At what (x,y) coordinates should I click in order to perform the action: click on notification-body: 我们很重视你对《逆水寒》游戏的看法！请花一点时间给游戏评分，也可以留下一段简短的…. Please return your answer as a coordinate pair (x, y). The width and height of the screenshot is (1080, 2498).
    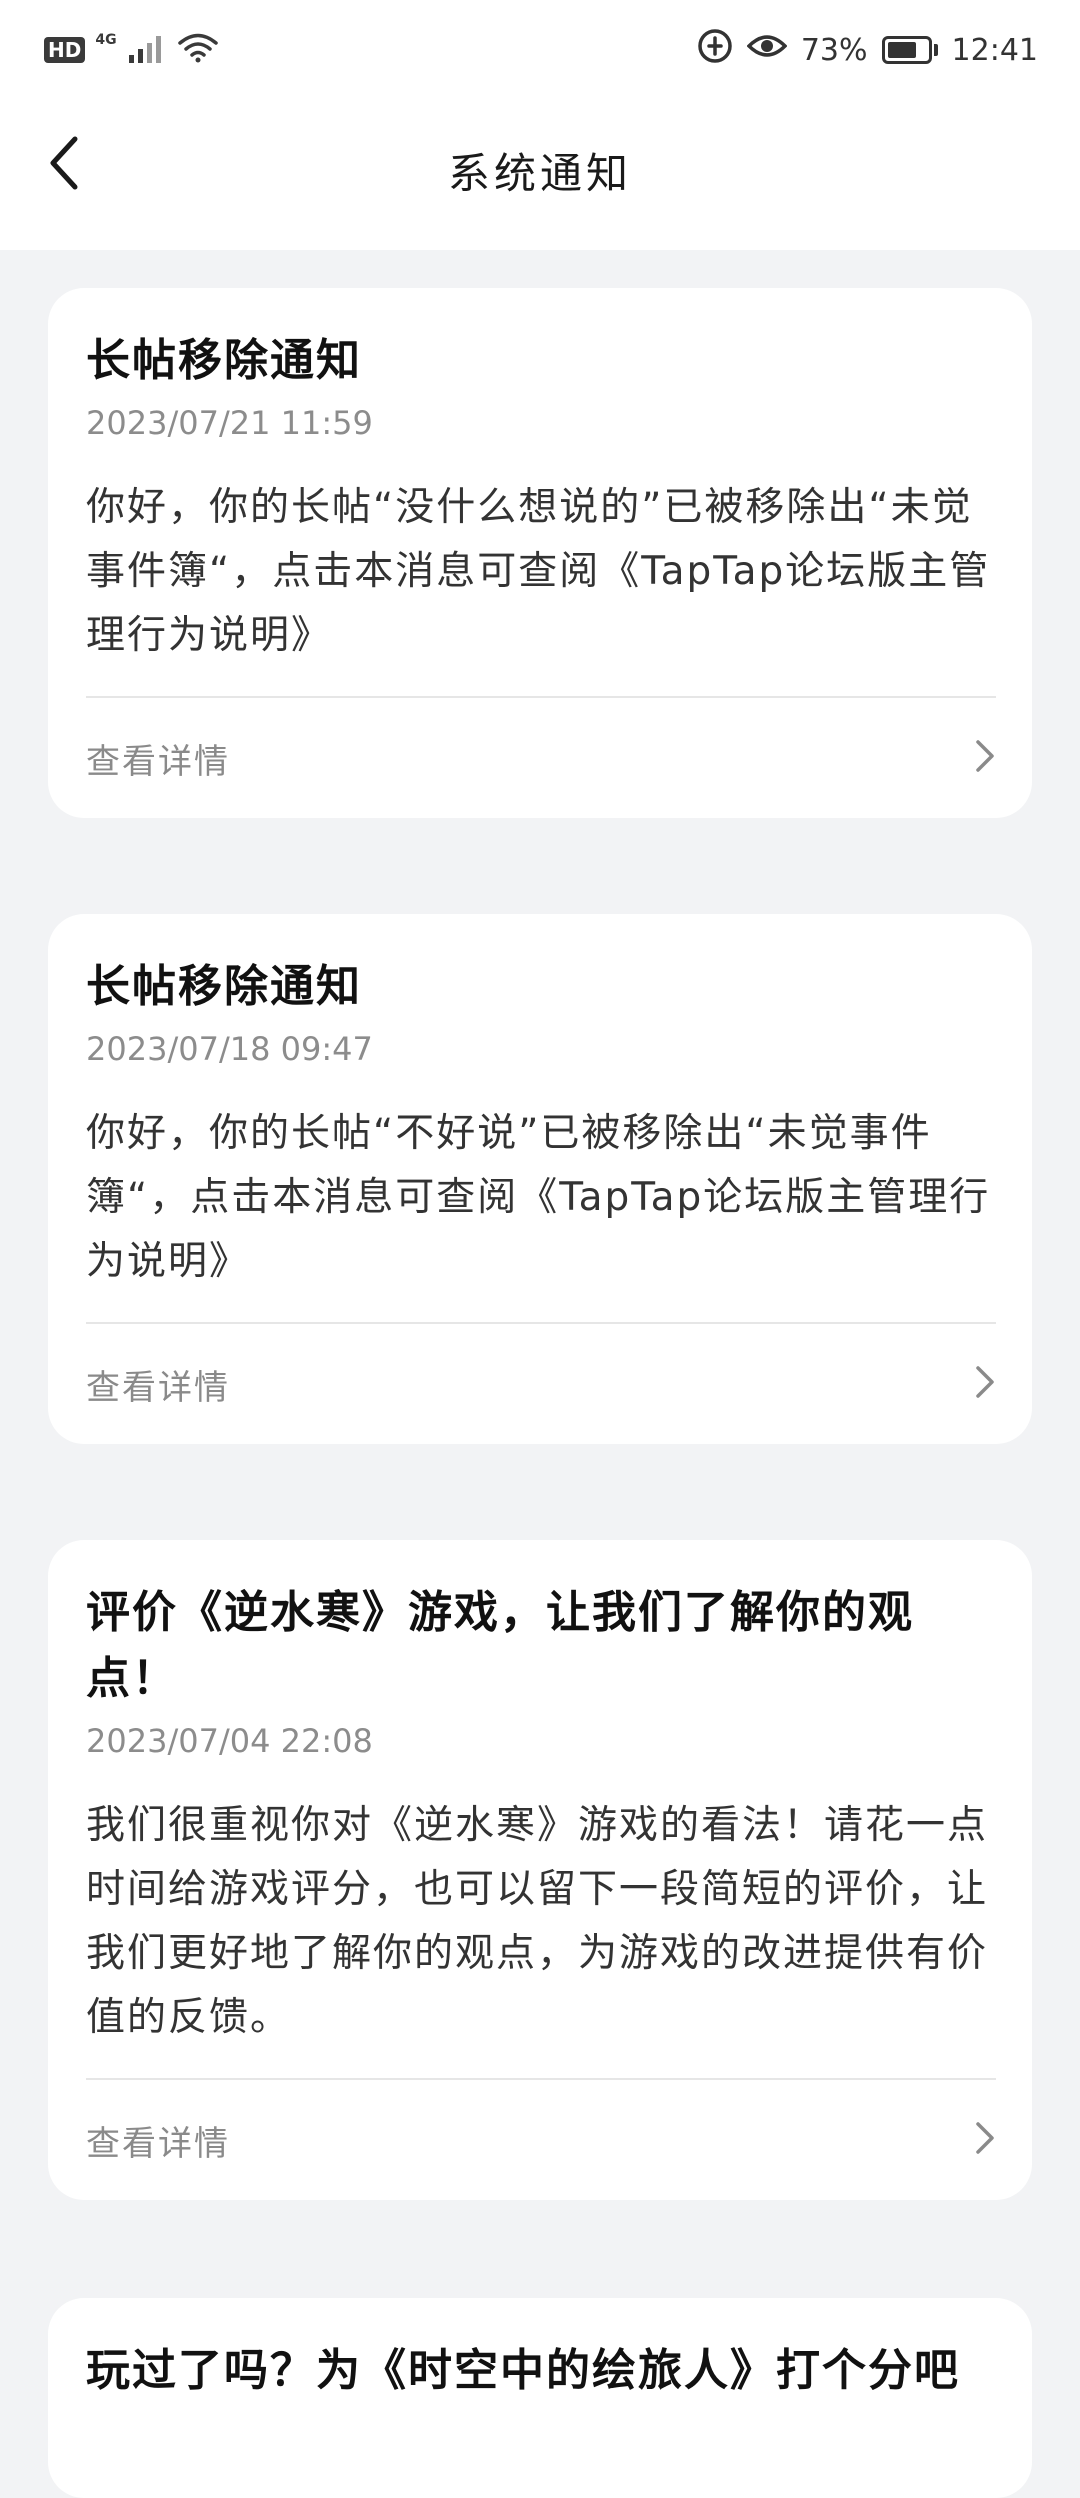
    Looking at the image, I should click on (537, 1921).